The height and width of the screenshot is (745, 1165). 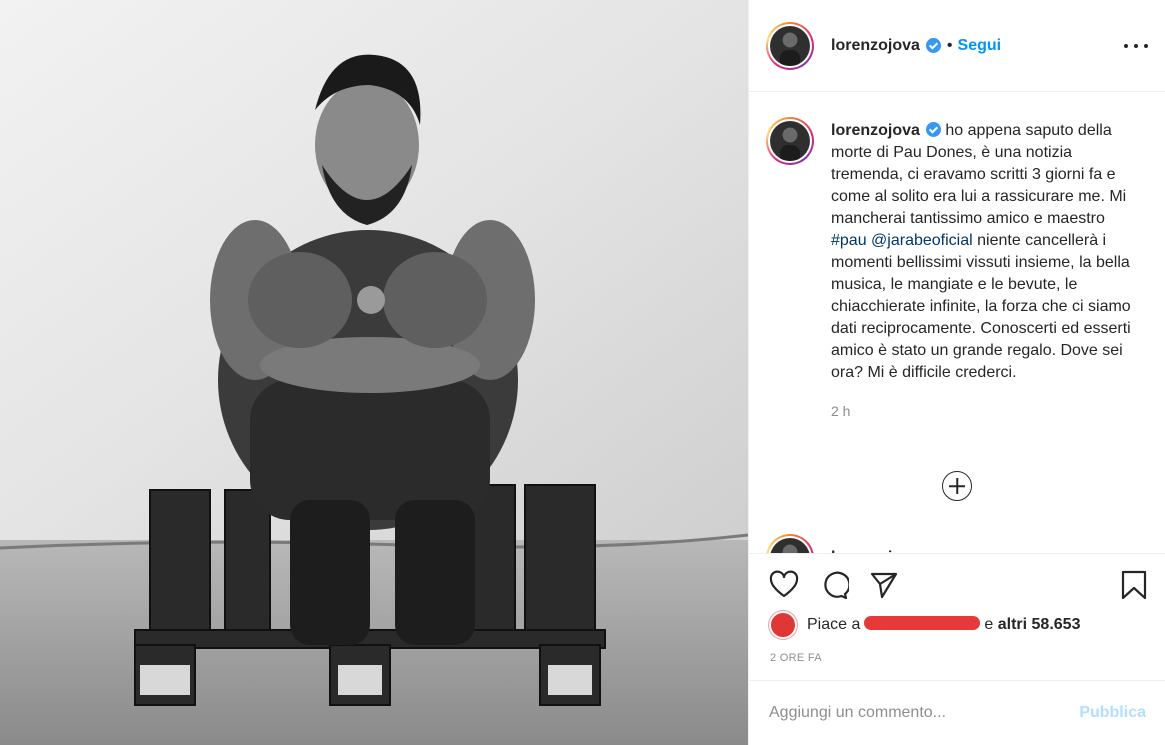 What do you see at coordinates (1134, 585) in the screenshot?
I see `bookmark-icon` at bounding box center [1134, 585].